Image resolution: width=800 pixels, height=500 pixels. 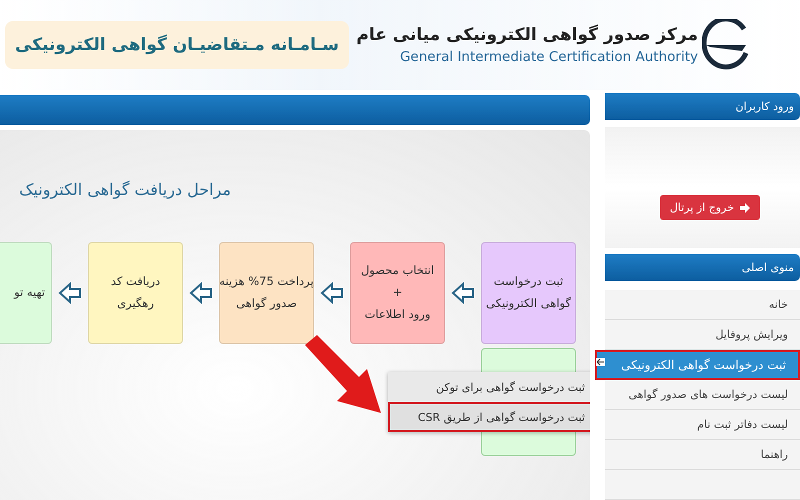 I want to click on logo-icon, so click(x=726, y=45).